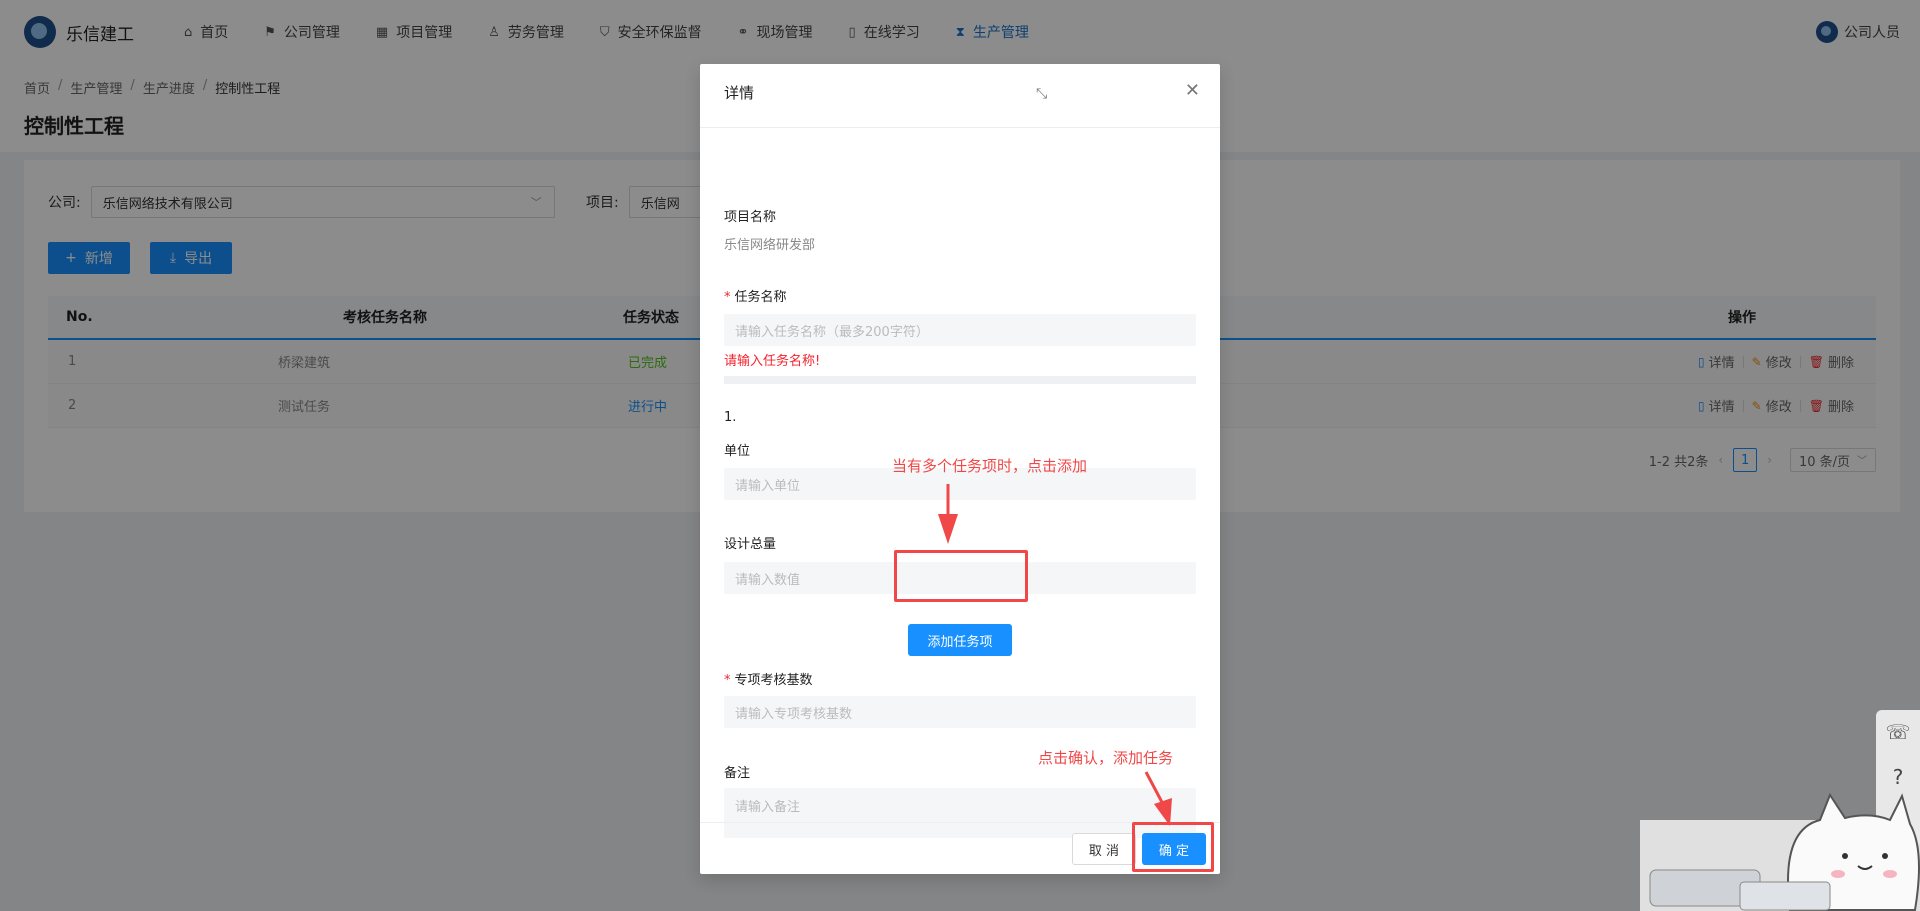 Image resolution: width=1920 pixels, height=911 pixels. I want to click on annotation-box-add, so click(961, 576).